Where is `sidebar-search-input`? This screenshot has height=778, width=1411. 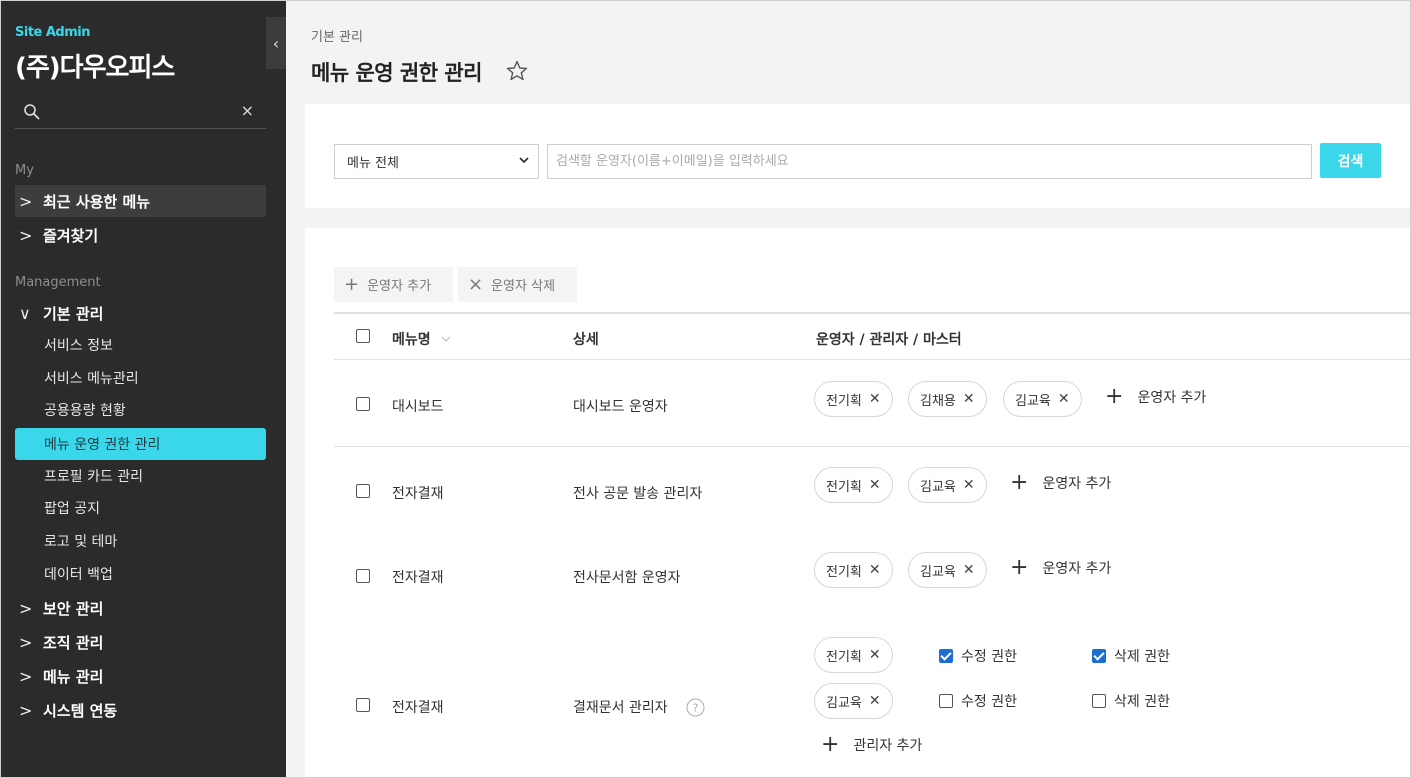 sidebar-search-input is located at coordinates (141, 112).